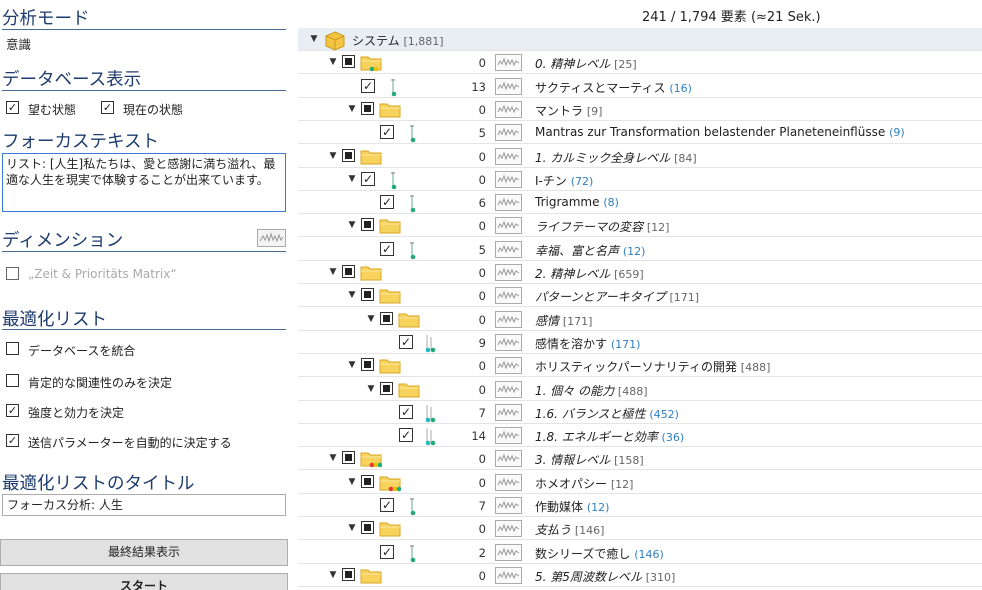 This screenshot has width=982, height=590. Describe the element at coordinates (640, 552) in the screenshot. I see `tree-row: ✓ 2 数シリーズで癒し (146)` at that location.